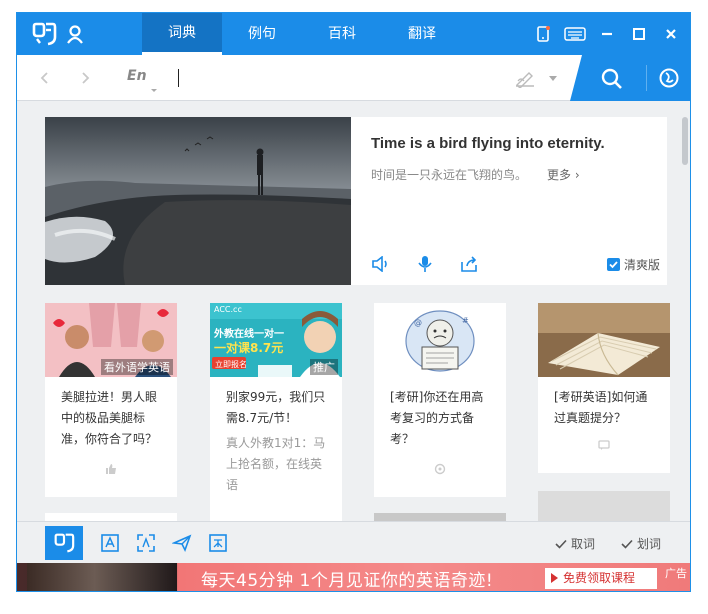 The image size is (708, 614). What do you see at coordinates (137, 367) in the screenshot?
I see `article-badge: 看外语学英语` at bounding box center [137, 367].